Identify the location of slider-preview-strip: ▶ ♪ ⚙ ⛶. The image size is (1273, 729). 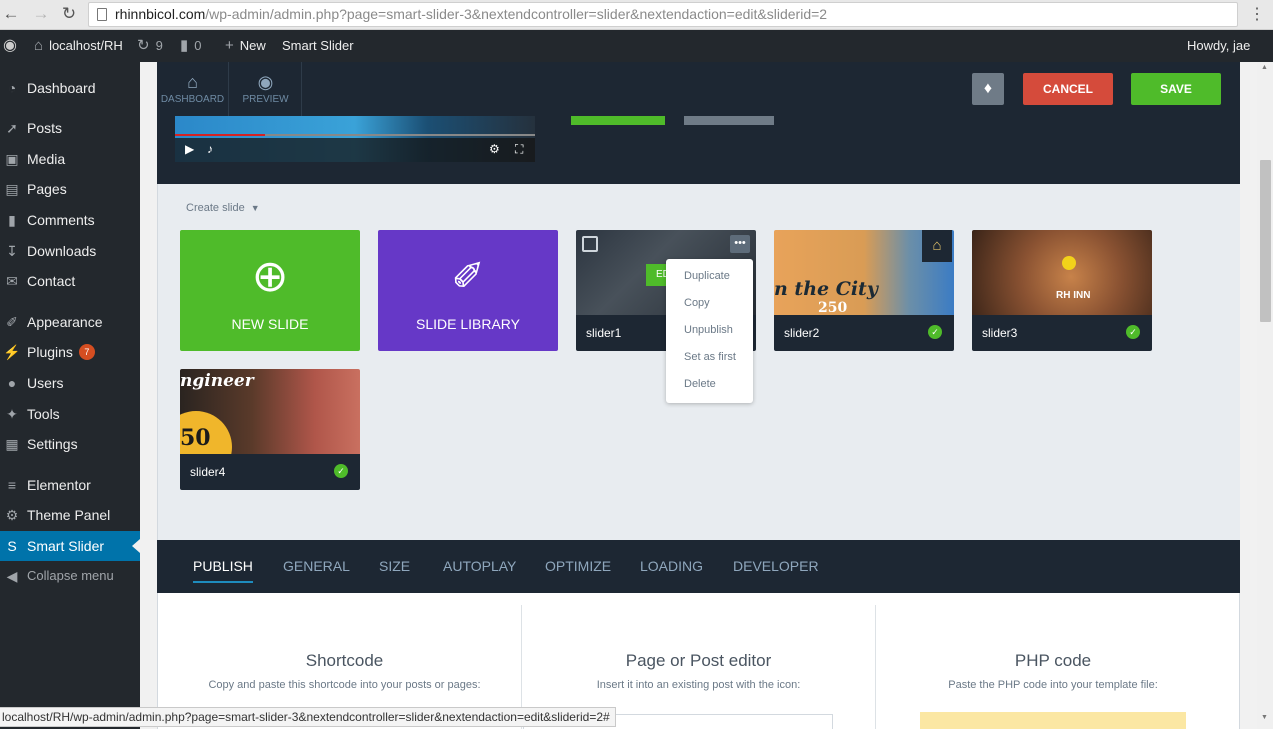
(698, 150).